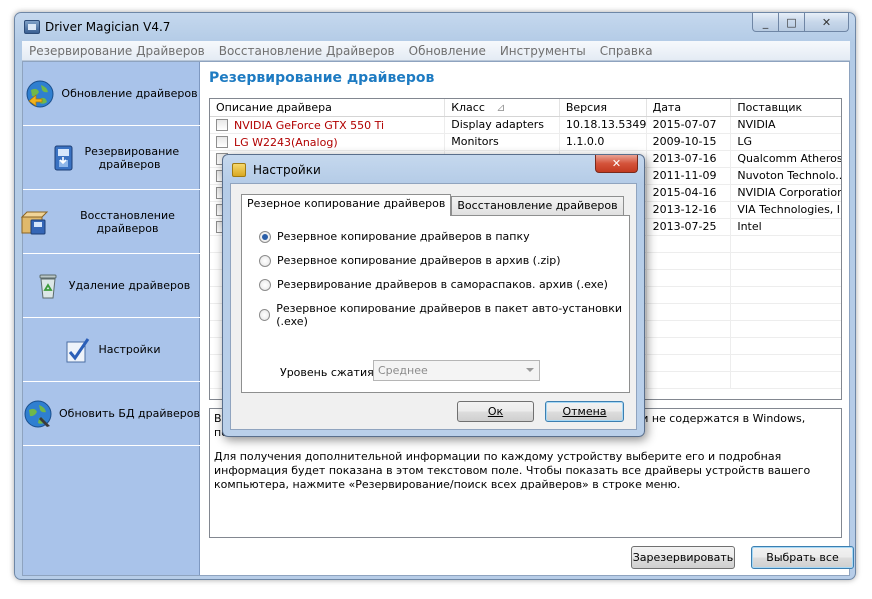 The height and width of the screenshot is (599, 872). What do you see at coordinates (40, 93) in the screenshot?
I see `globe-update-icon` at bounding box center [40, 93].